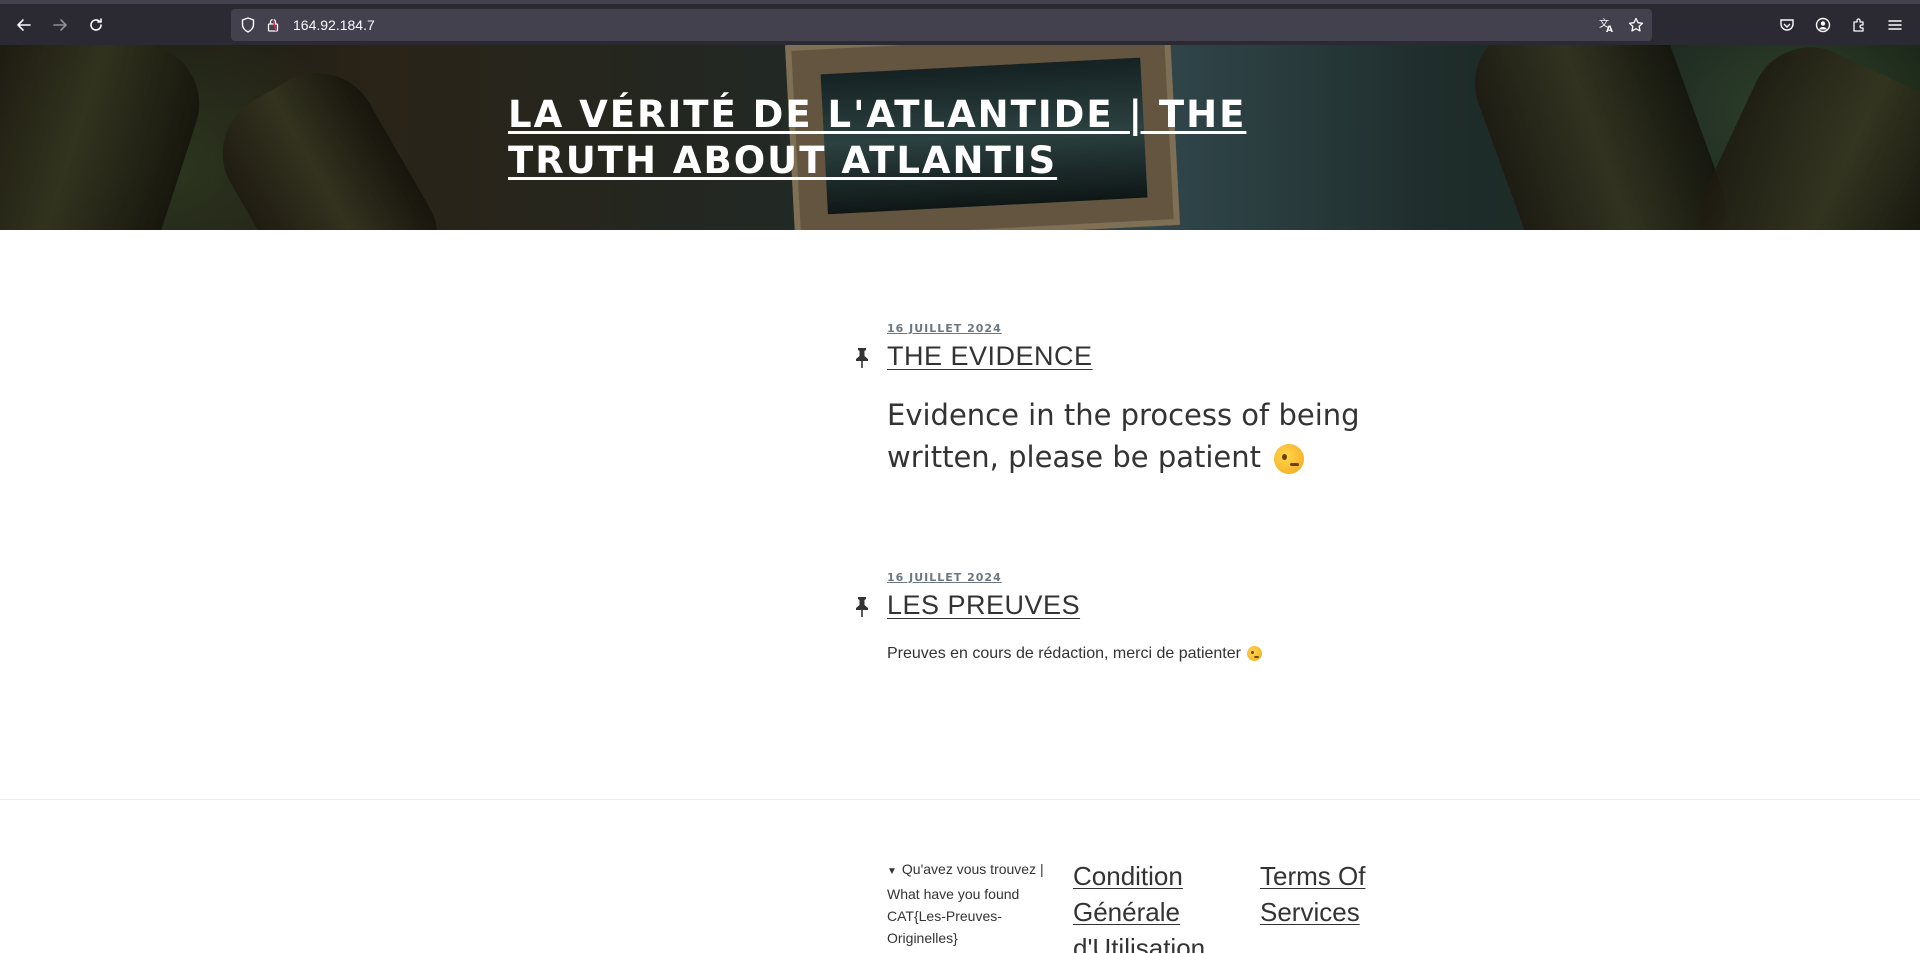  What do you see at coordinates (96, 25) in the screenshot?
I see `reload-icon` at bounding box center [96, 25].